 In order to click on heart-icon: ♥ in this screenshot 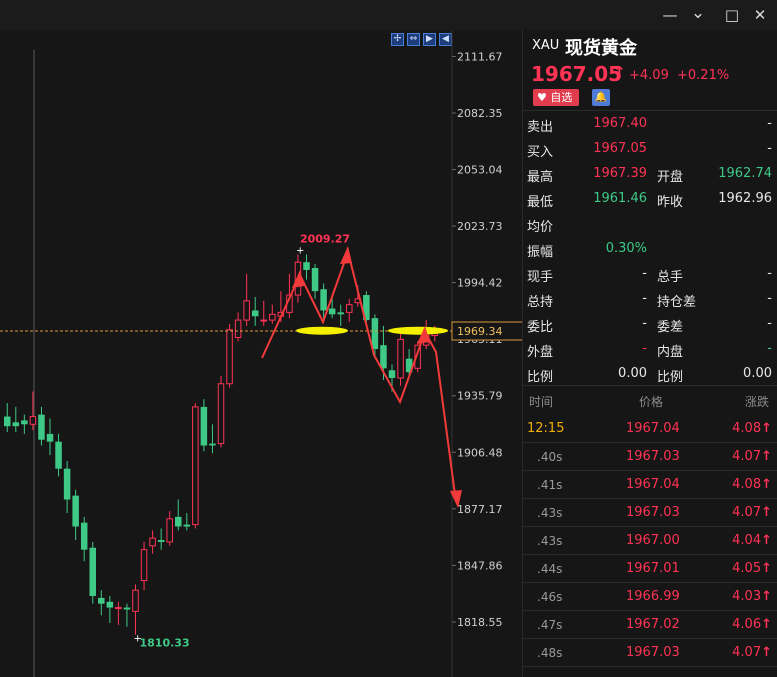, I will do `click(542, 97)`.